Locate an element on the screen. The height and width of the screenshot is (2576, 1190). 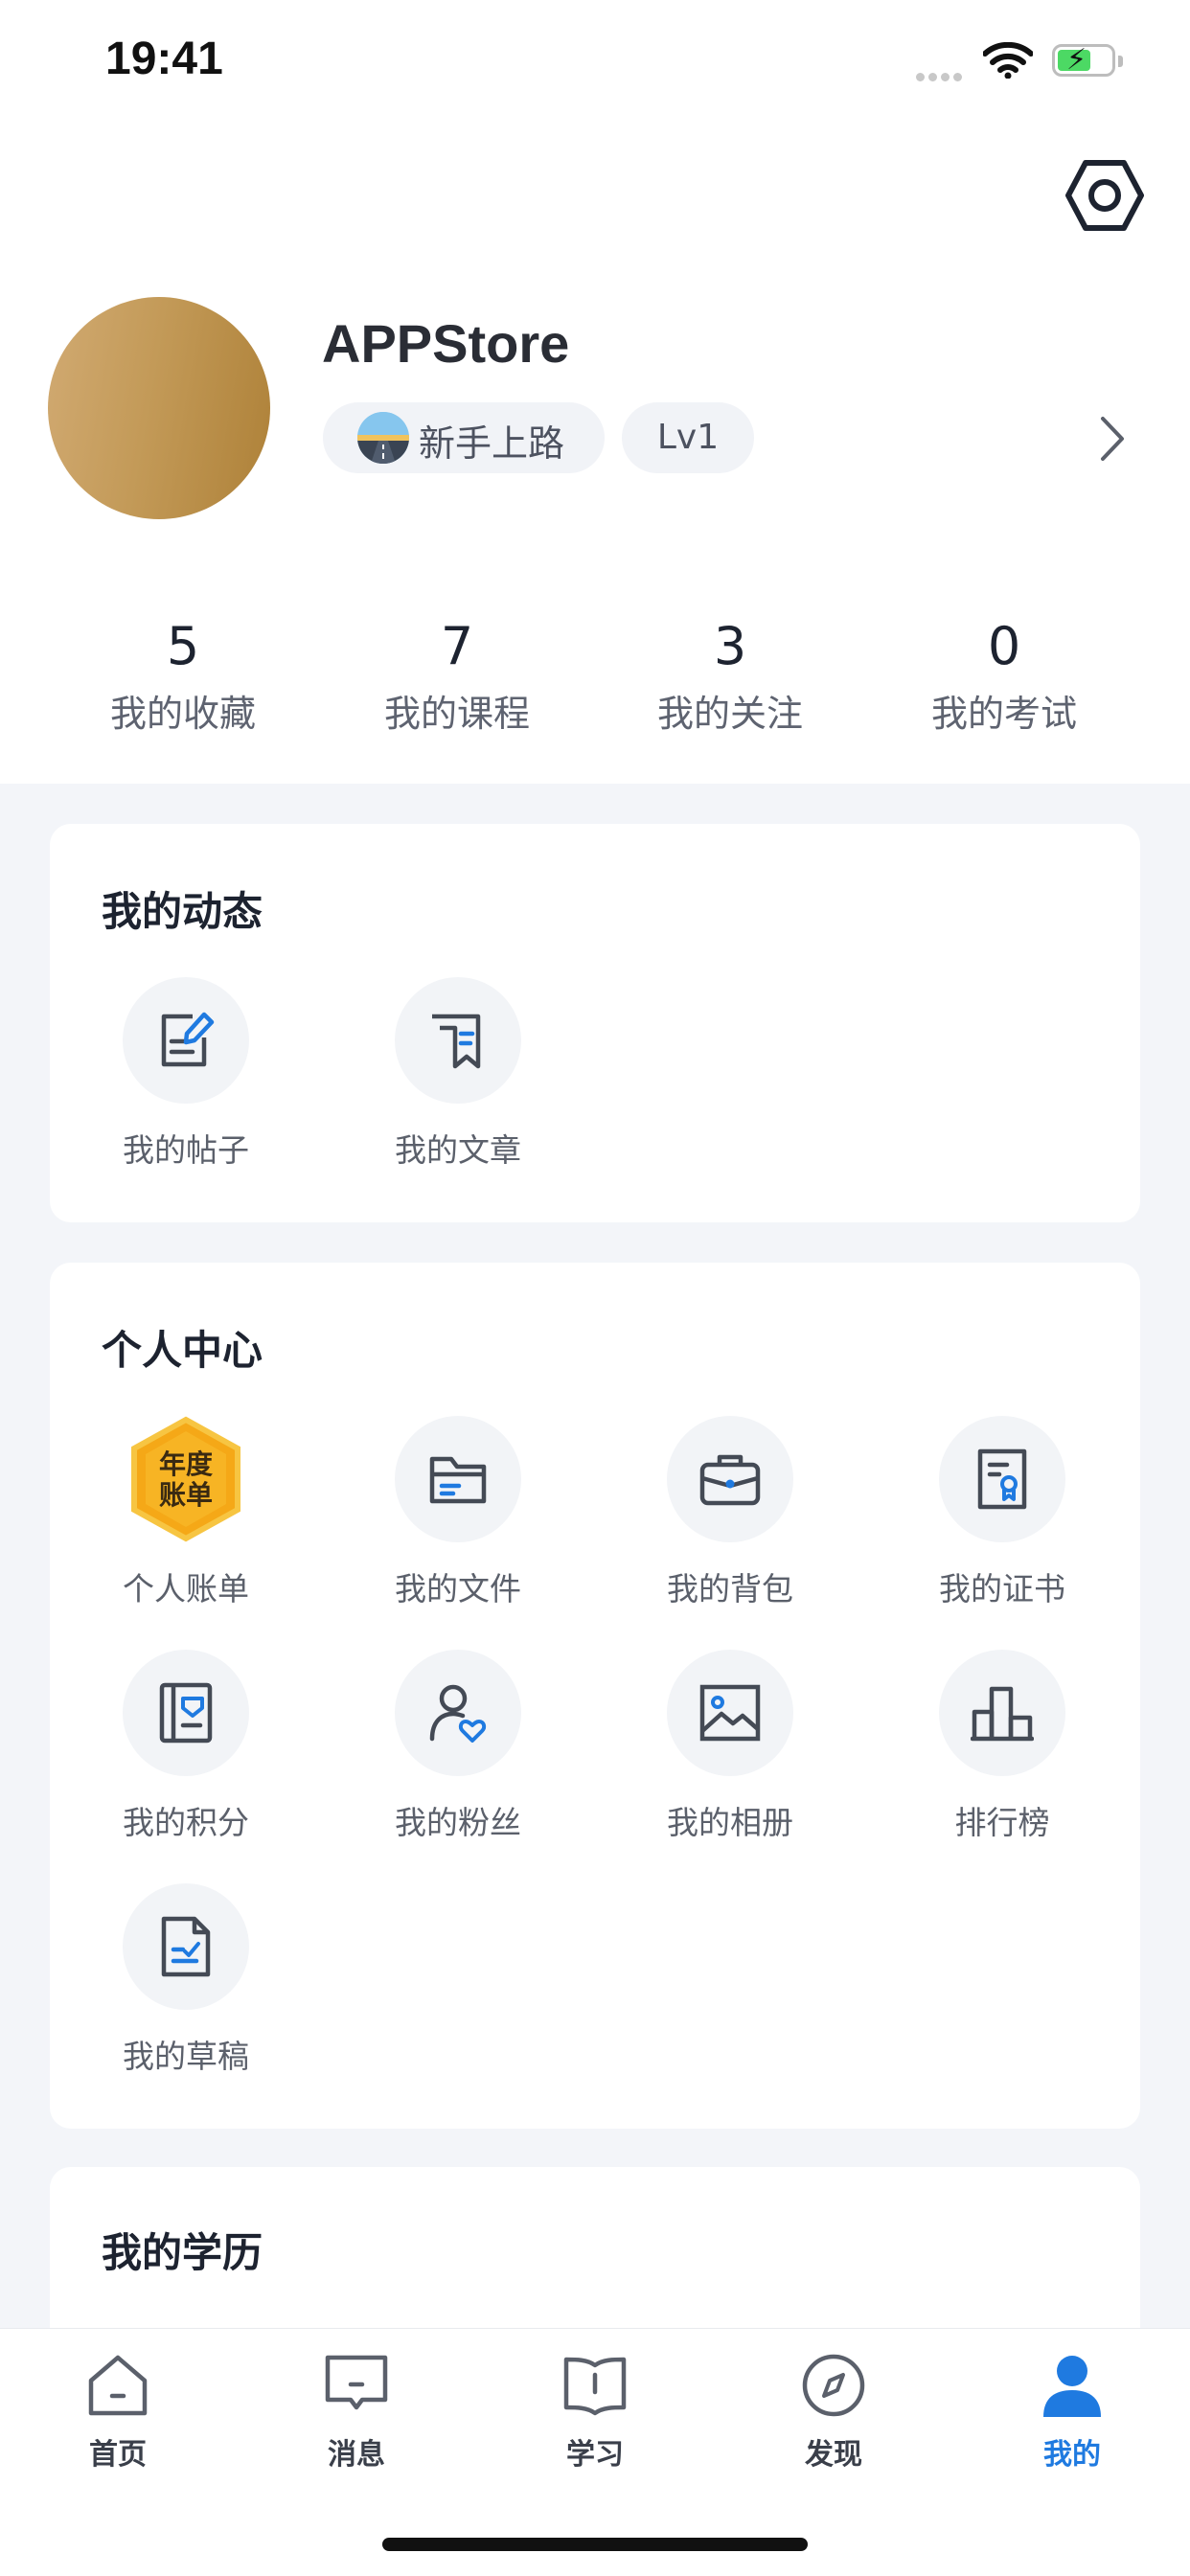
home-indicator is located at coordinates (595, 2545).